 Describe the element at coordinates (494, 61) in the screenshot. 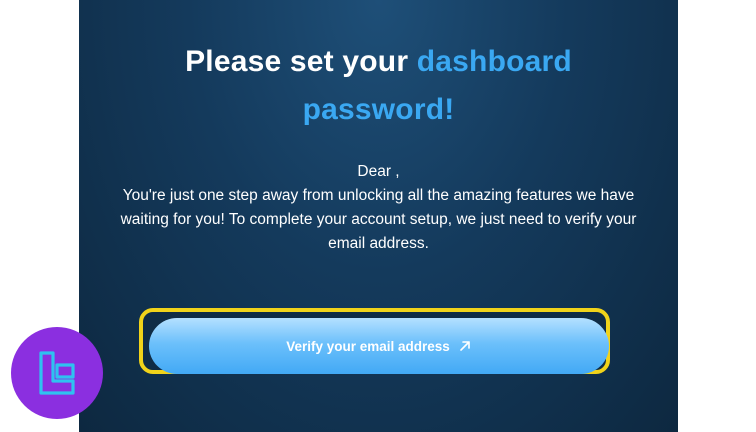

I see `headline-accent-dashboard: dashboard` at that location.